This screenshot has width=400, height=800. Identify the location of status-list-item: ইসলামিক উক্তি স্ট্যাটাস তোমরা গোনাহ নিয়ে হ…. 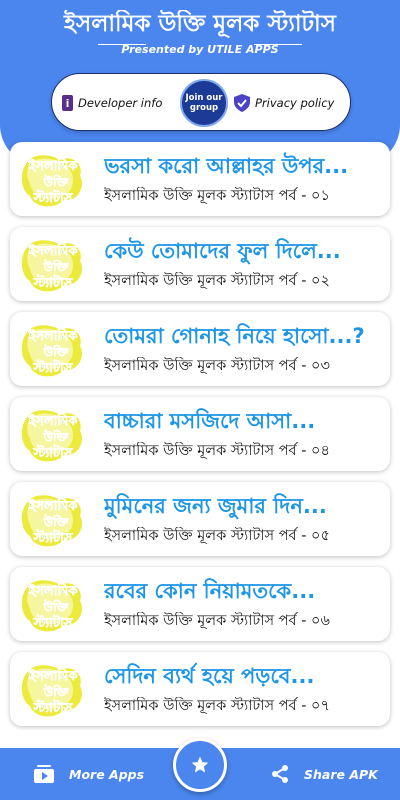
(200, 349).